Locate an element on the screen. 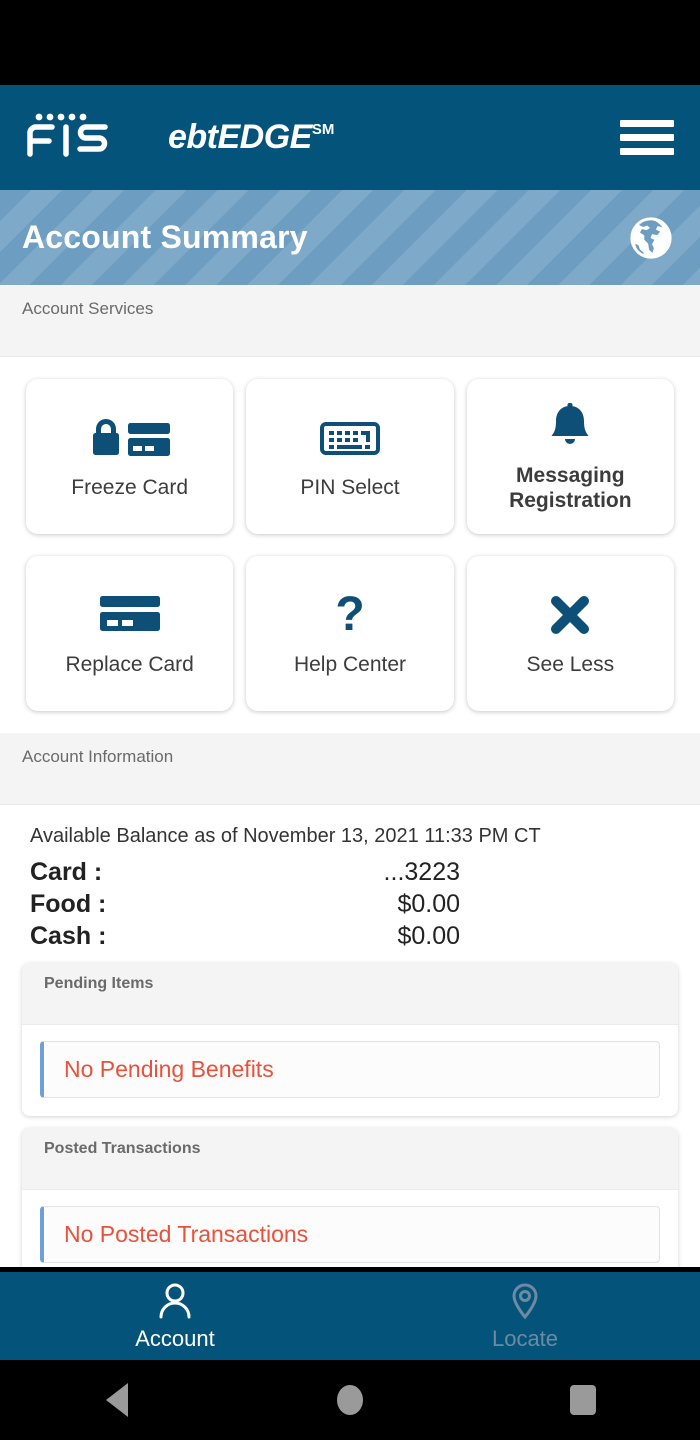  panel-body: No Pending Benefits is located at coordinates (350, 1070).